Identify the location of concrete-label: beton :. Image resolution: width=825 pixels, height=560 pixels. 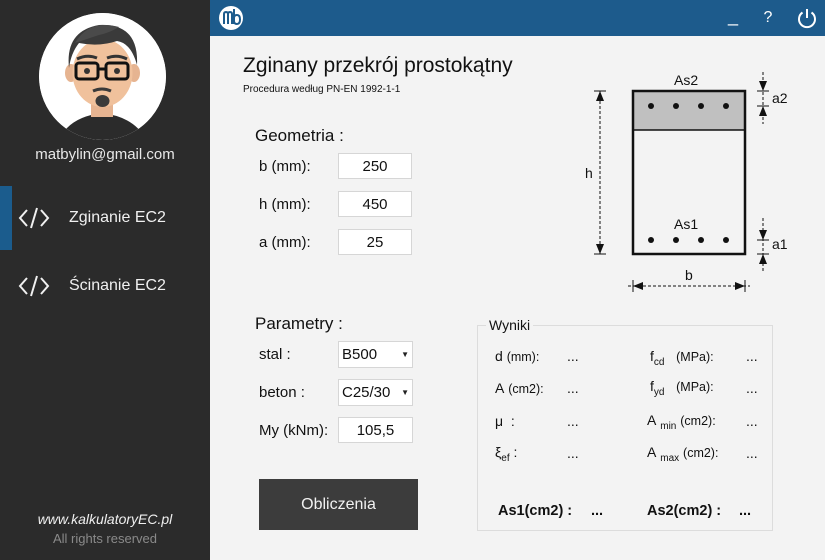
(282, 392).